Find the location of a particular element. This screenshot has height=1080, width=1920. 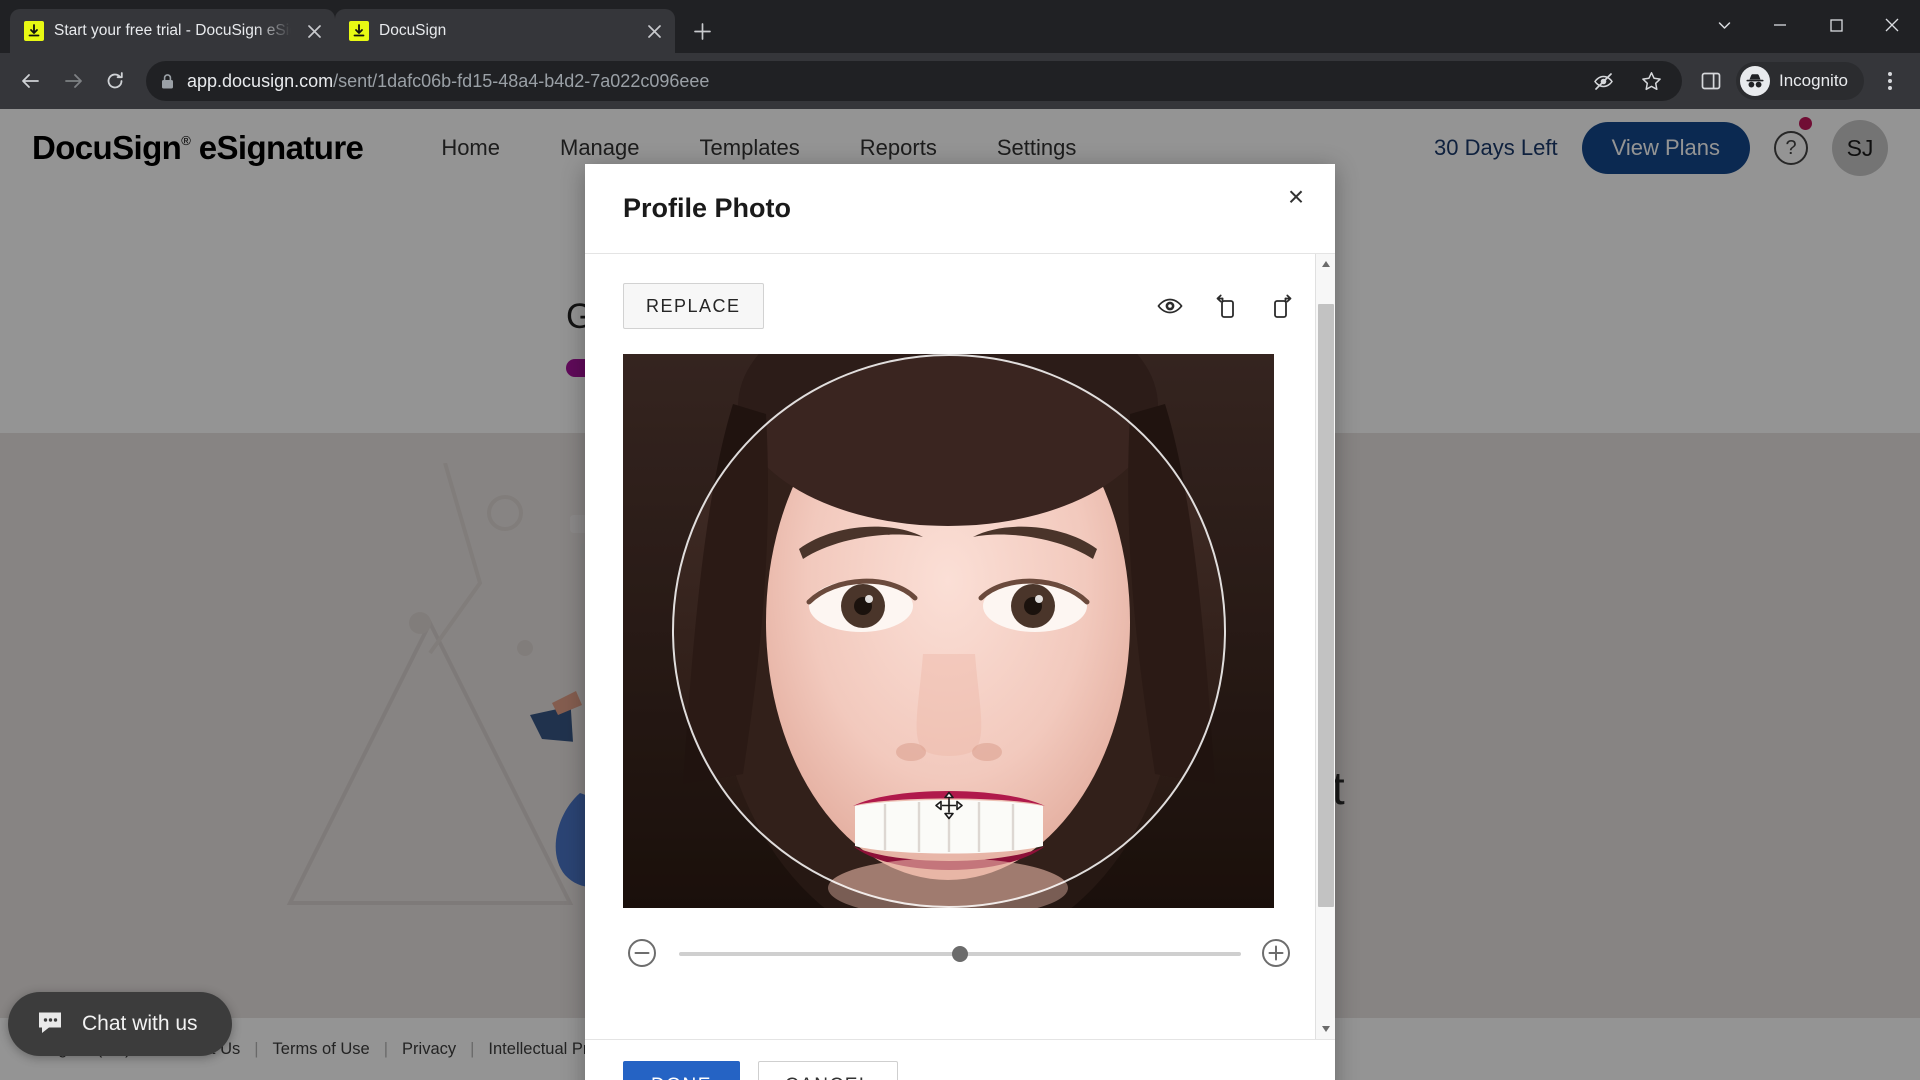

zoom-slider-row is located at coordinates (960, 954).